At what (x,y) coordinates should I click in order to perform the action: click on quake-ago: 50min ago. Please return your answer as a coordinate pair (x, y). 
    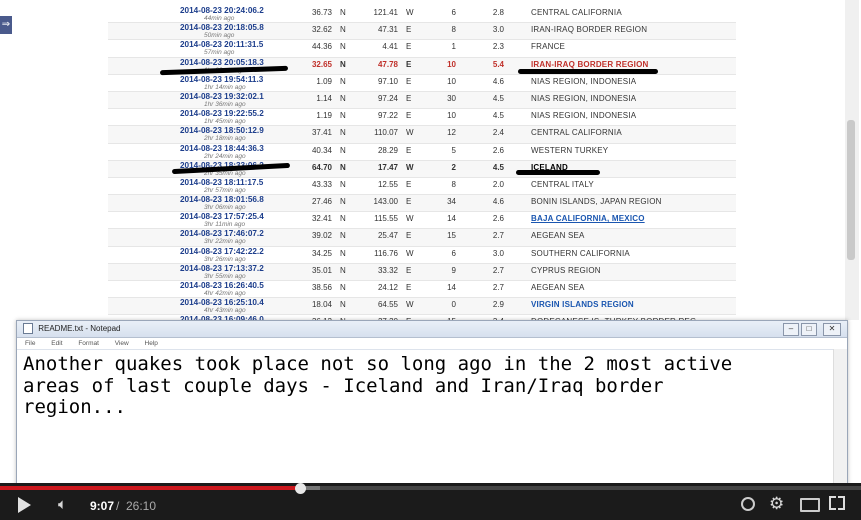
    Looking at the image, I should click on (219, 36).